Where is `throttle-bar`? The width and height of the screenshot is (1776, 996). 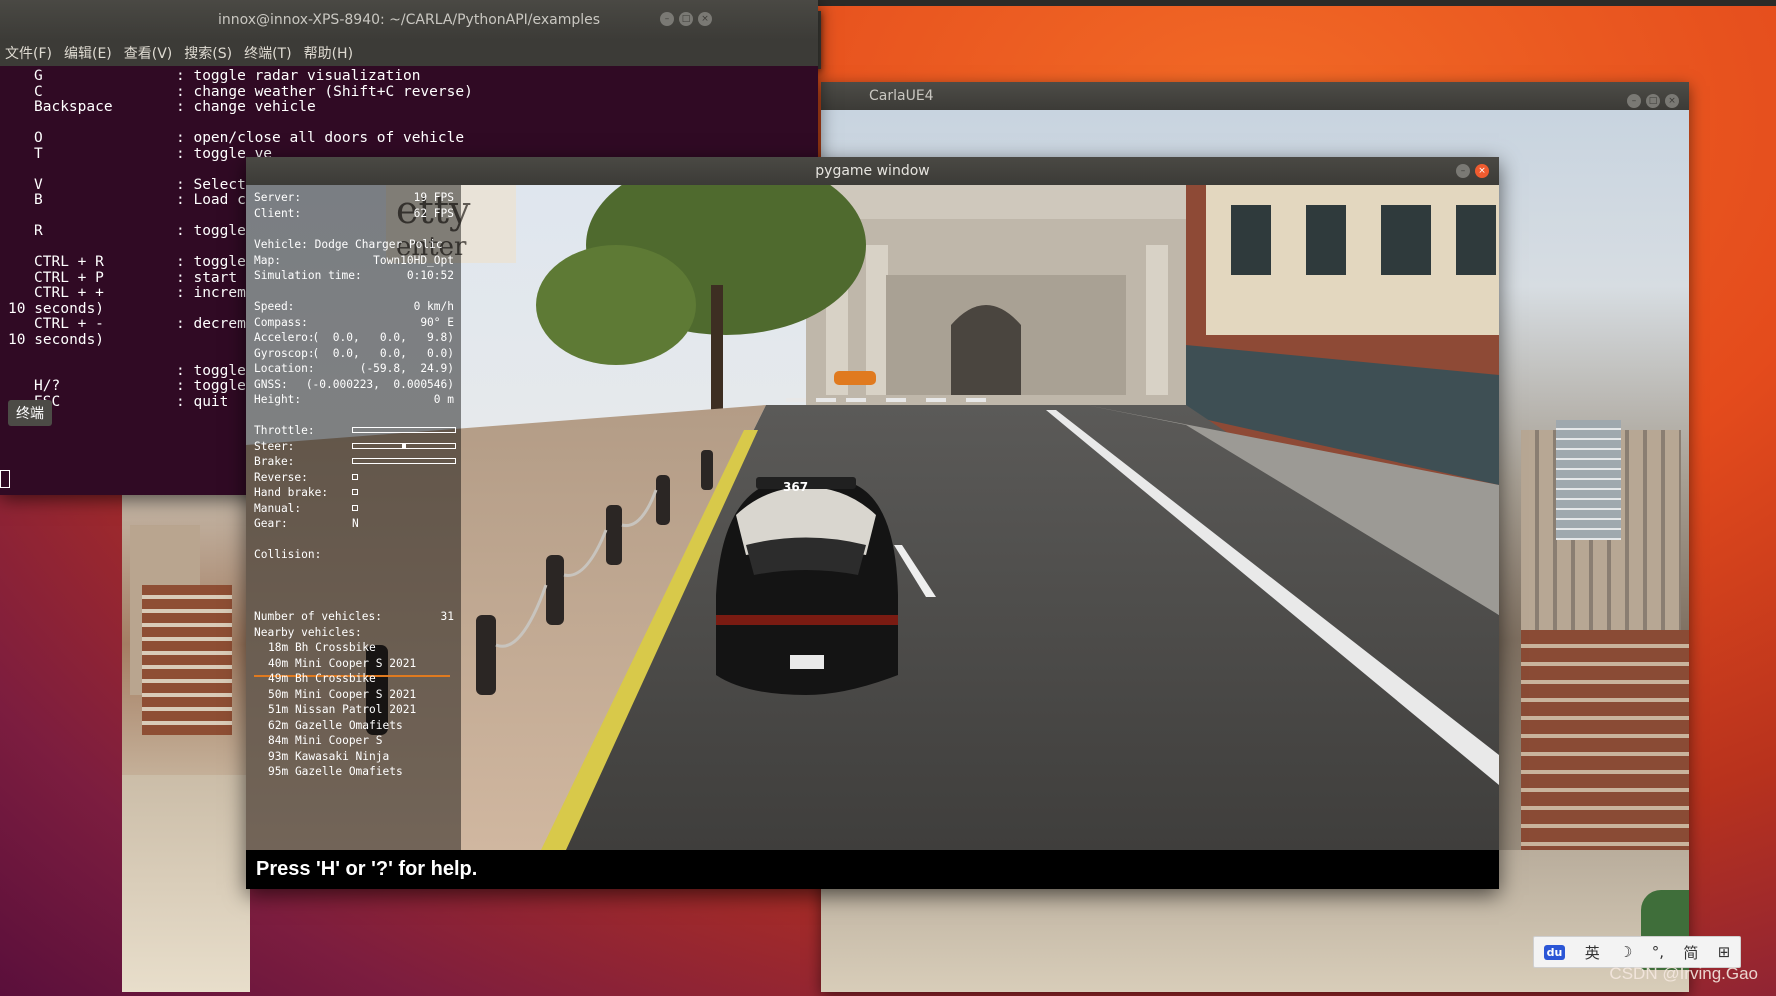
throttle-bar is located at coordinates (404, 430).